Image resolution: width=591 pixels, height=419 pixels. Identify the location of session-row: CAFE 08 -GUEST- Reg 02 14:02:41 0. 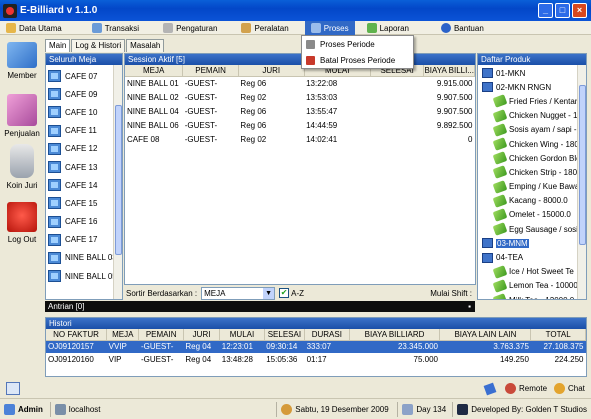
(300, 139).